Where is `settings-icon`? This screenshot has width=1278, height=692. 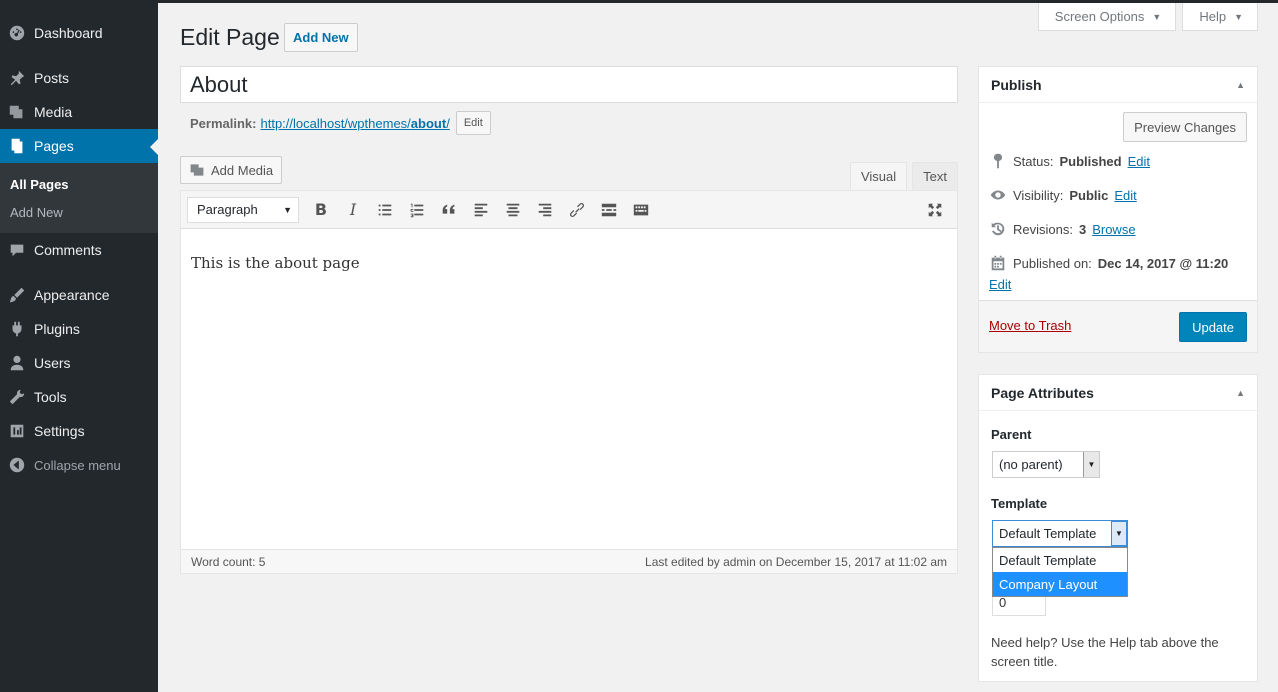
settings-icon is located at coordinates (17, 431).